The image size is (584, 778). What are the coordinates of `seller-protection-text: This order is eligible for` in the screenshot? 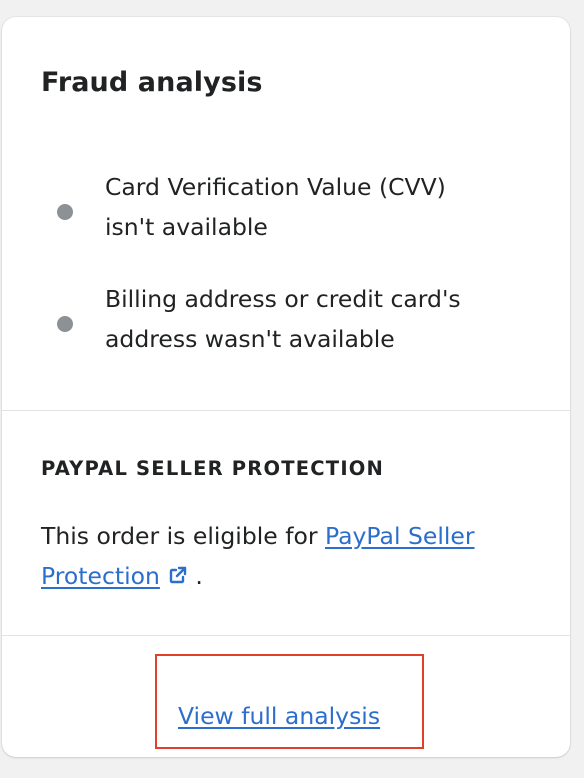 It's located at (183, 536).